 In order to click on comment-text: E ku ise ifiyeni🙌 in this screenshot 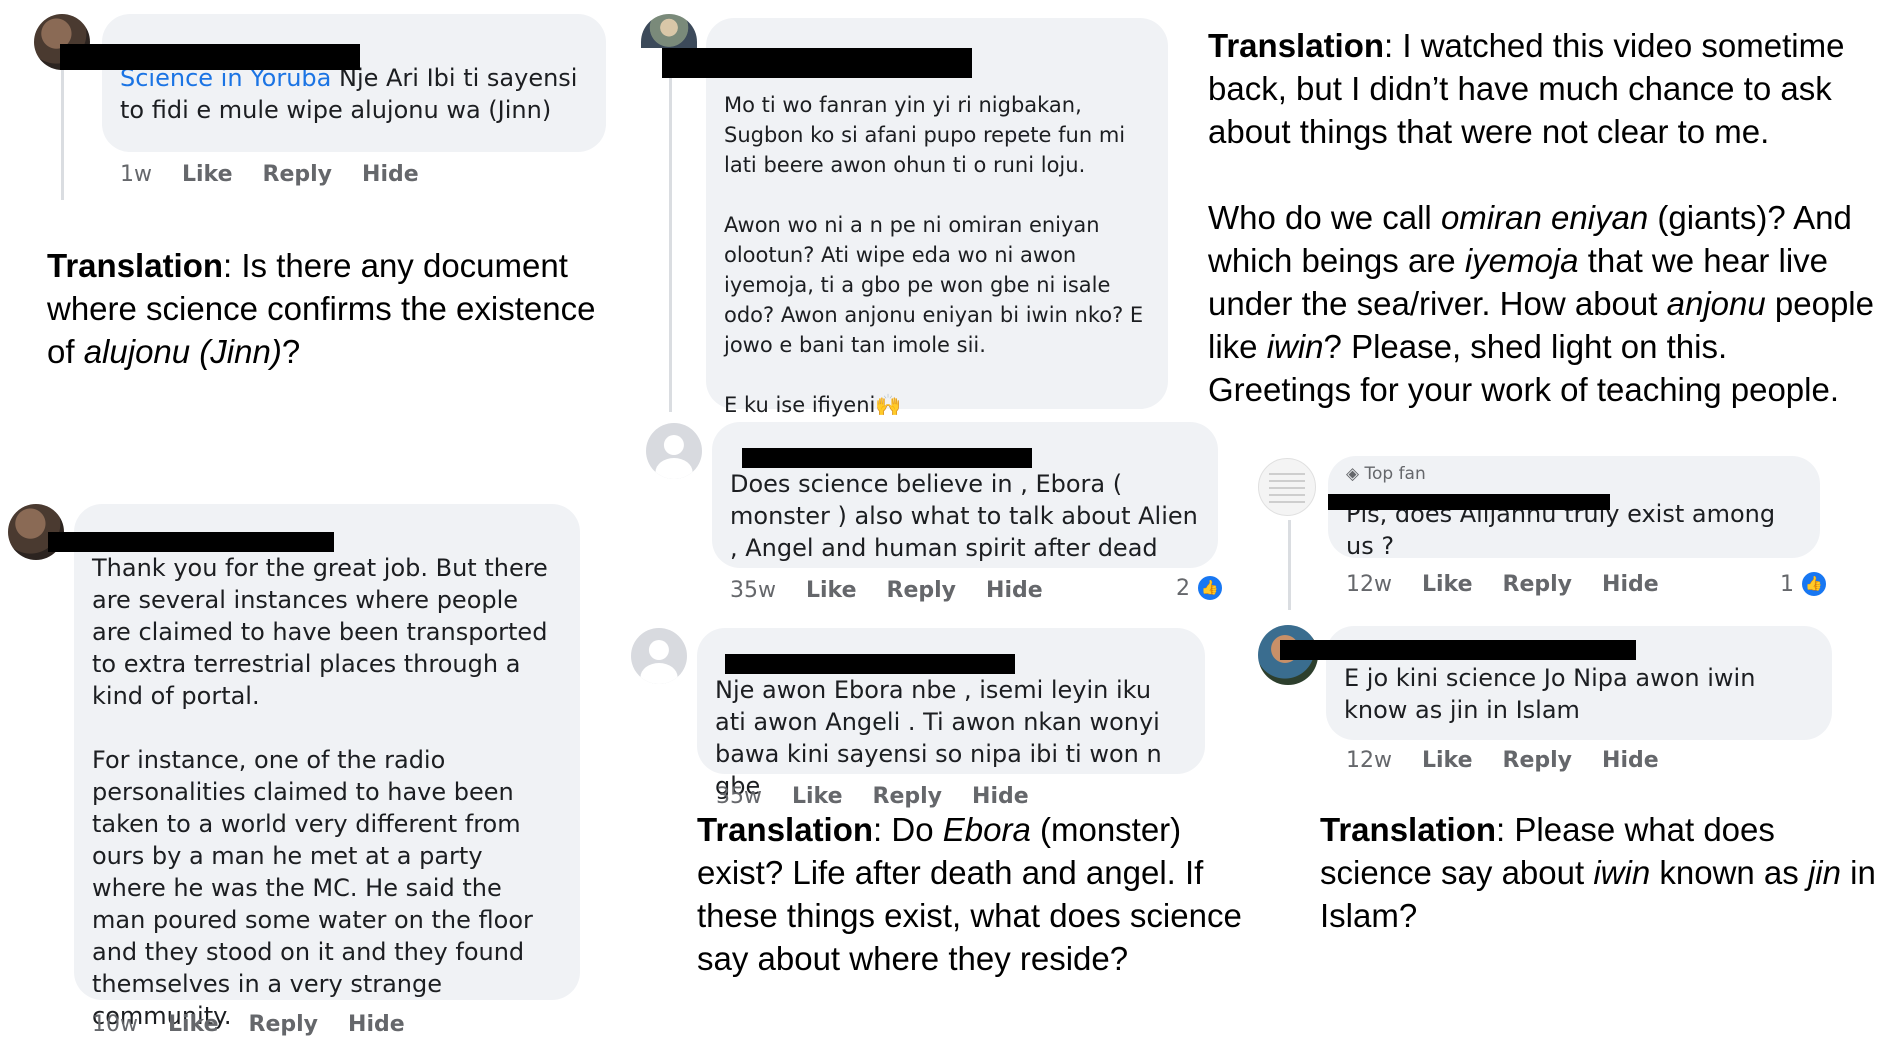, I will do `click(813, 405)`.